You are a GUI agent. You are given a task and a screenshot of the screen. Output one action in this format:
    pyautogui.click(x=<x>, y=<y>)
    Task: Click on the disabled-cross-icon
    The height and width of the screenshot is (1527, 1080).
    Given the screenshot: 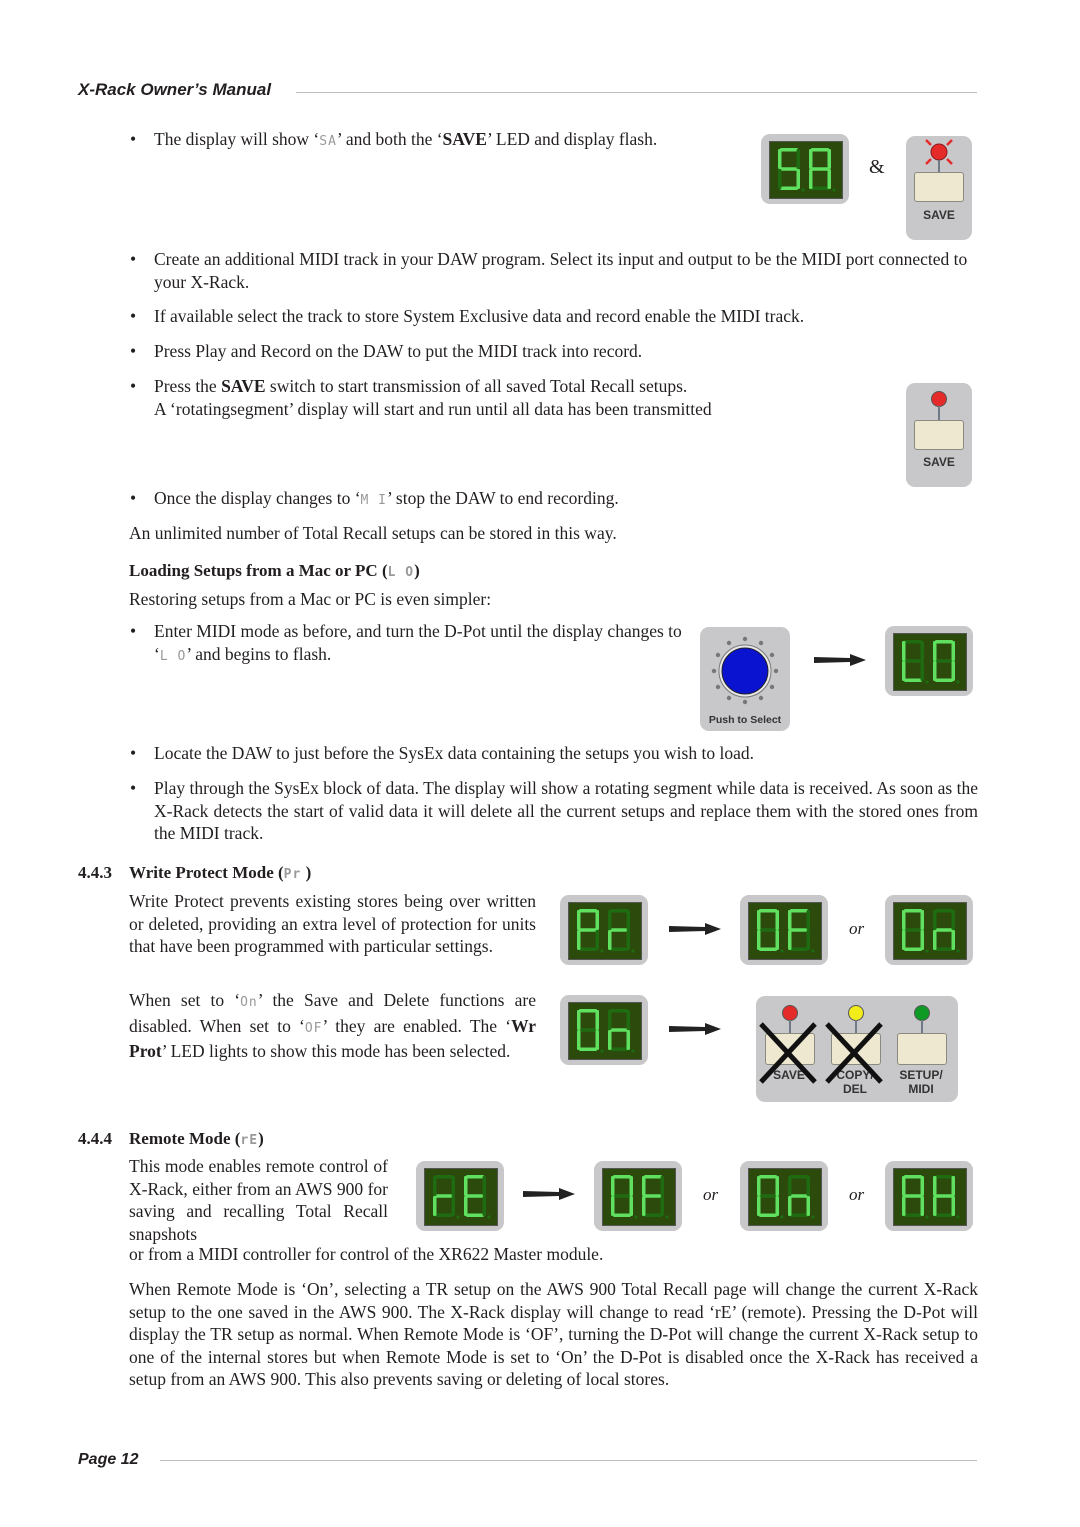 What is the action you would take?
    pyautogui.click(x=788, y=1053)
    